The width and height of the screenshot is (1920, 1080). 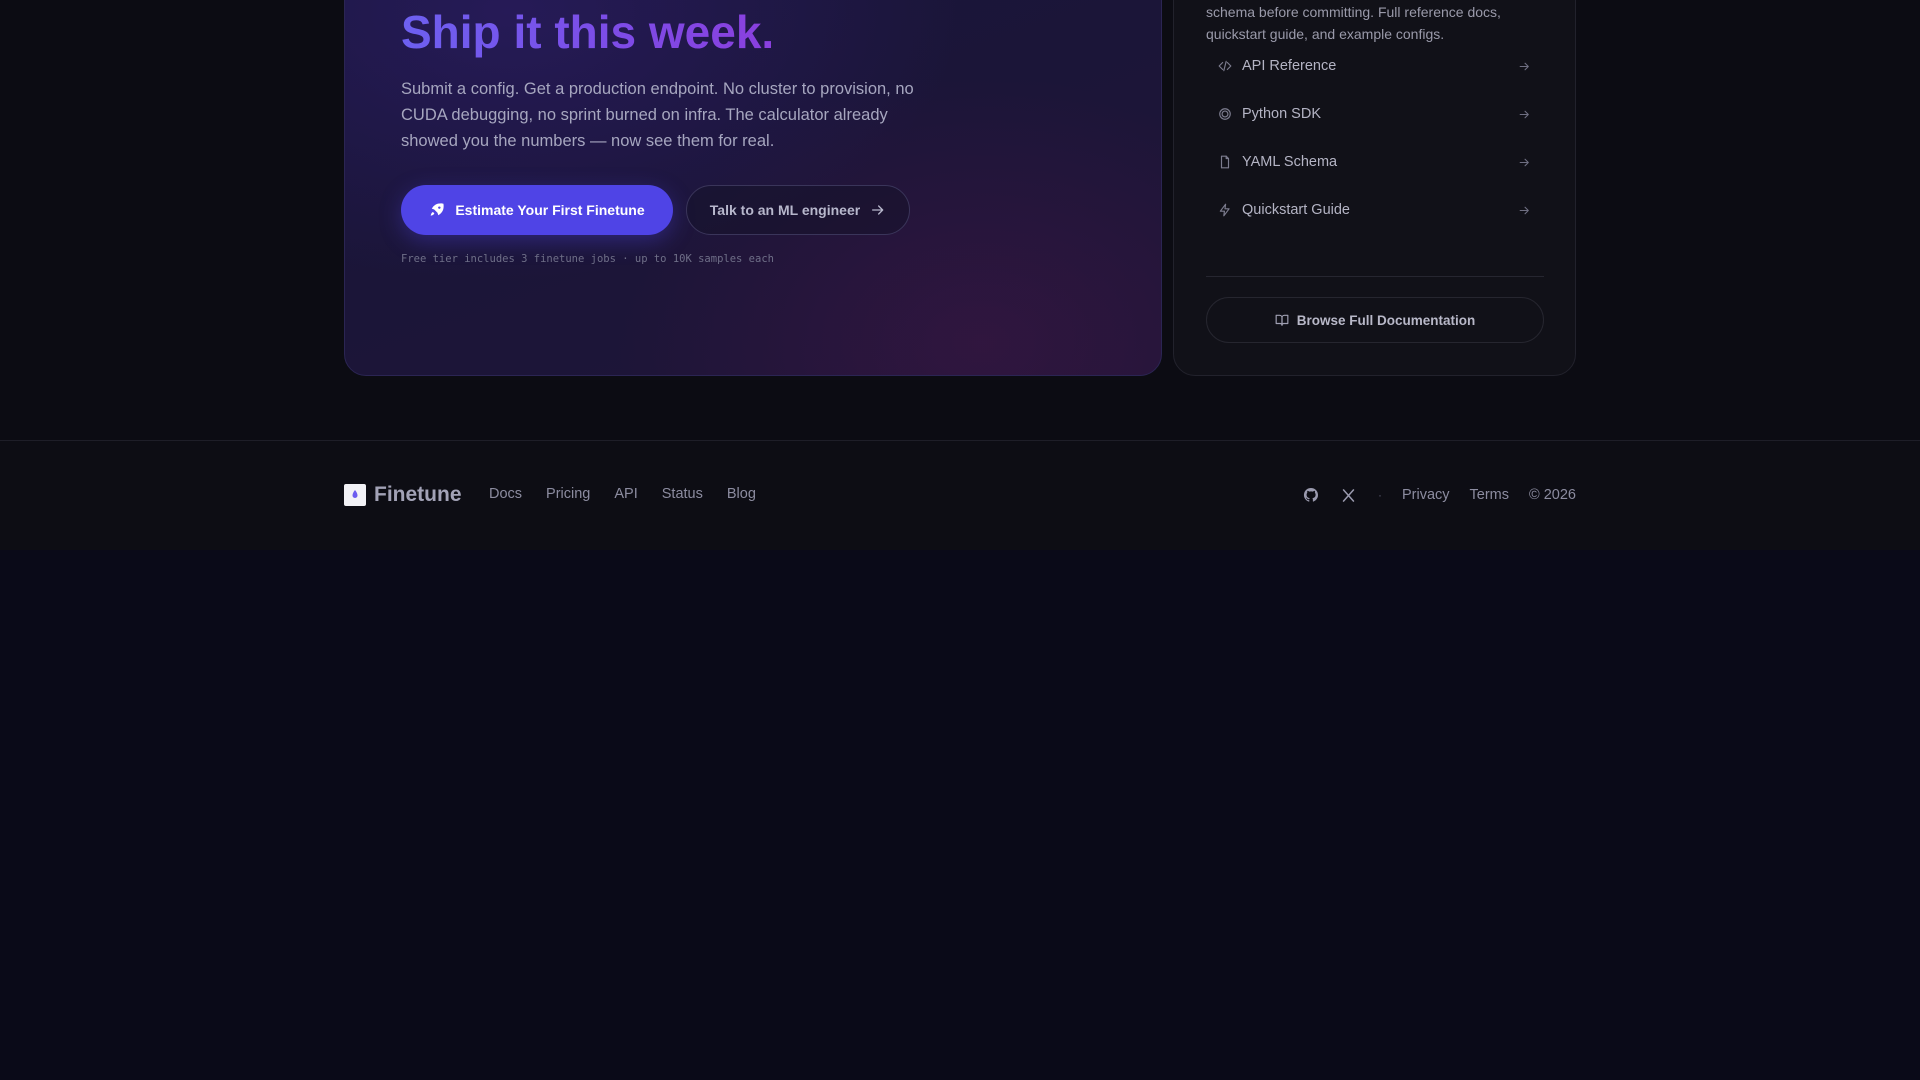 What do you see at coordinates (550, 210) in the screenshot?
I see `estimate-finetune-label: Estimate Your First Finetune` at bounding box center [550, 210].